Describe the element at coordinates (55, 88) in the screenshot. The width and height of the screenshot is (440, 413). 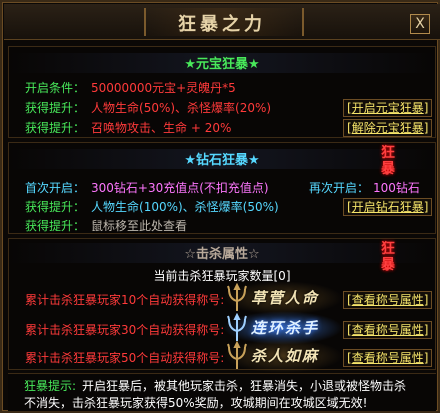
I see `row-label: 开启条件：` at that location.